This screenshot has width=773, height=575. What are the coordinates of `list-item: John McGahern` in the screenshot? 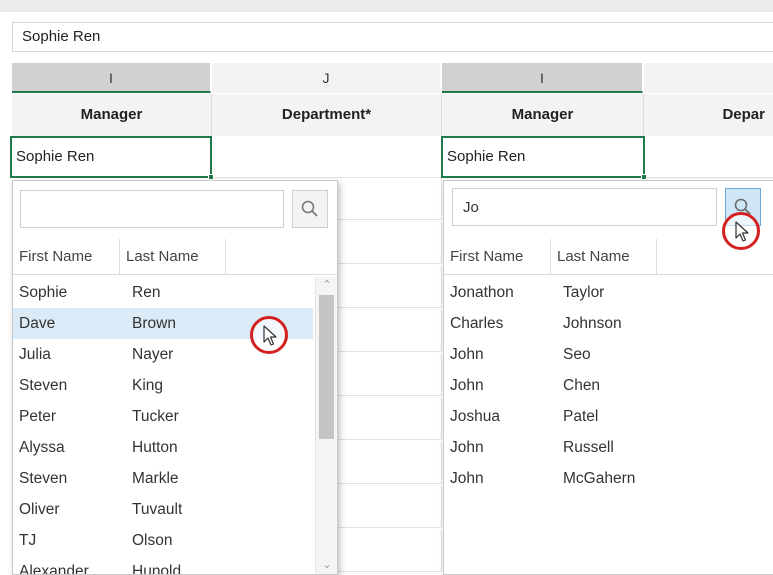 It's located at (608, 478).